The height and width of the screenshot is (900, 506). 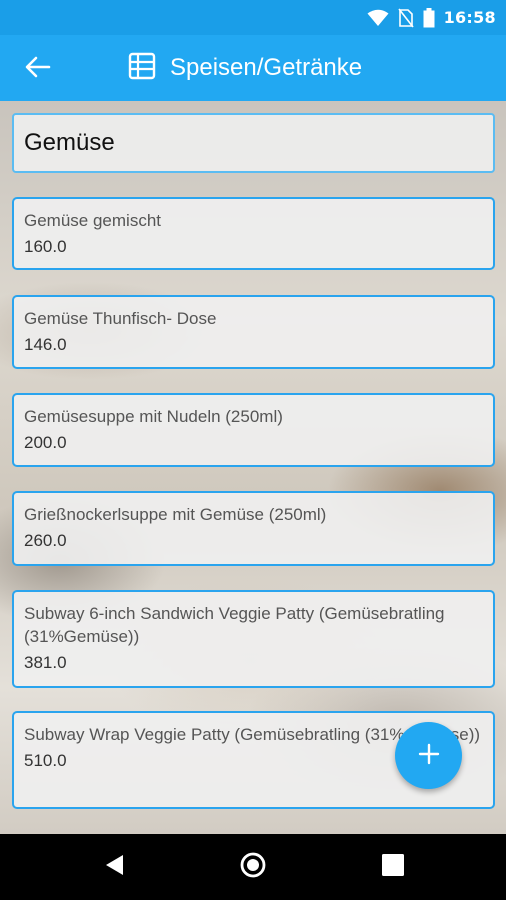 What do you see at coordinates (253, 332) in the screenshot?
I see `list-item: Gemüse Thunfisch- Dose 146.0` at bounding box center [253, 332].